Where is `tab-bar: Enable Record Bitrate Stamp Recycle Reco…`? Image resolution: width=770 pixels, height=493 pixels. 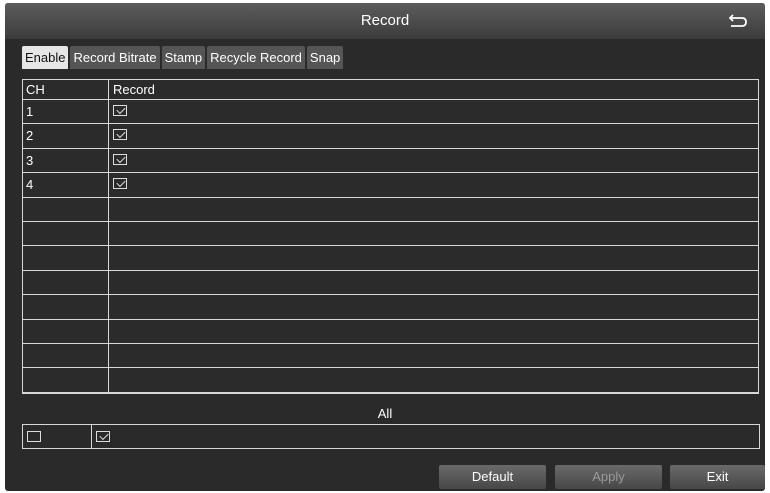 tab-bar: Enable Record Bitrate Stamp Recycle Reco… is located at coordinates (183, 57).